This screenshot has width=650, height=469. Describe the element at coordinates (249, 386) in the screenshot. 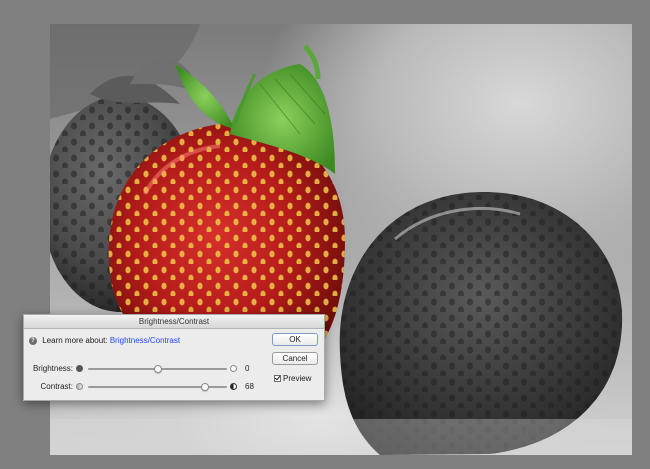

I see `contrast-value: 68` at that location.